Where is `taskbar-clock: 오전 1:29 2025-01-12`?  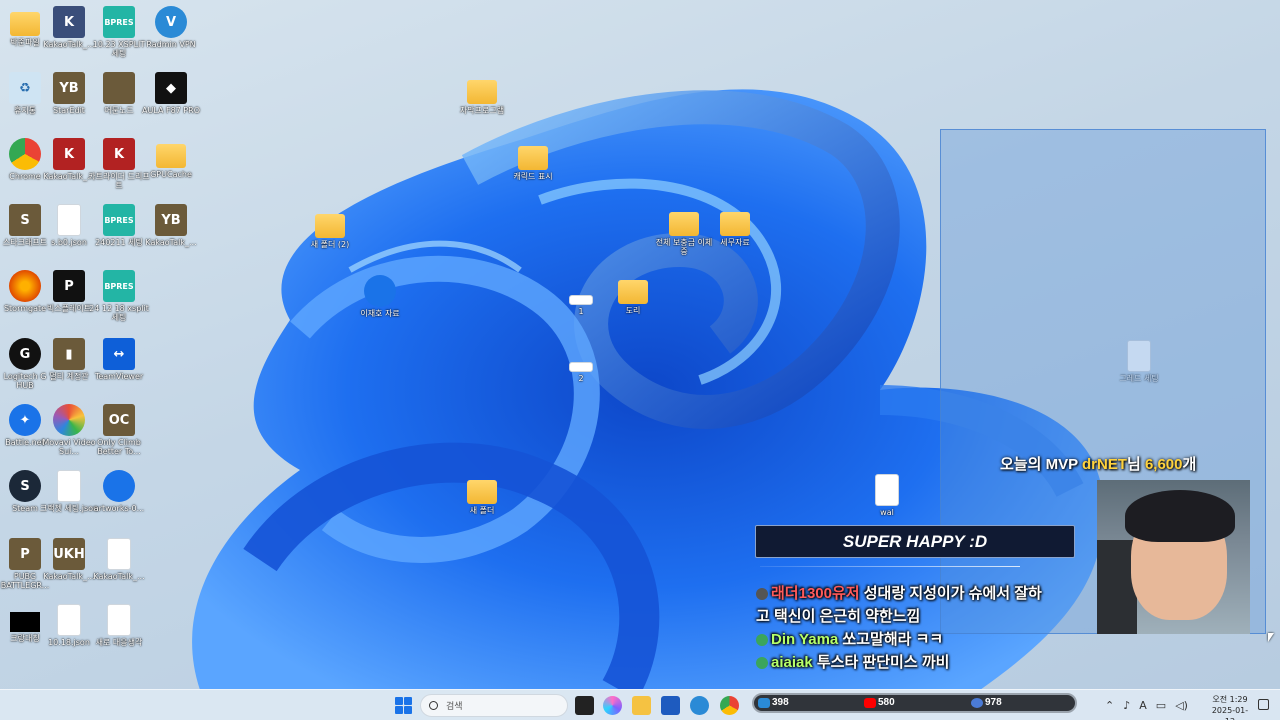 taskbar-clock: 오전 1:29 2025-01-12 is located at coordinates (1230, 707).